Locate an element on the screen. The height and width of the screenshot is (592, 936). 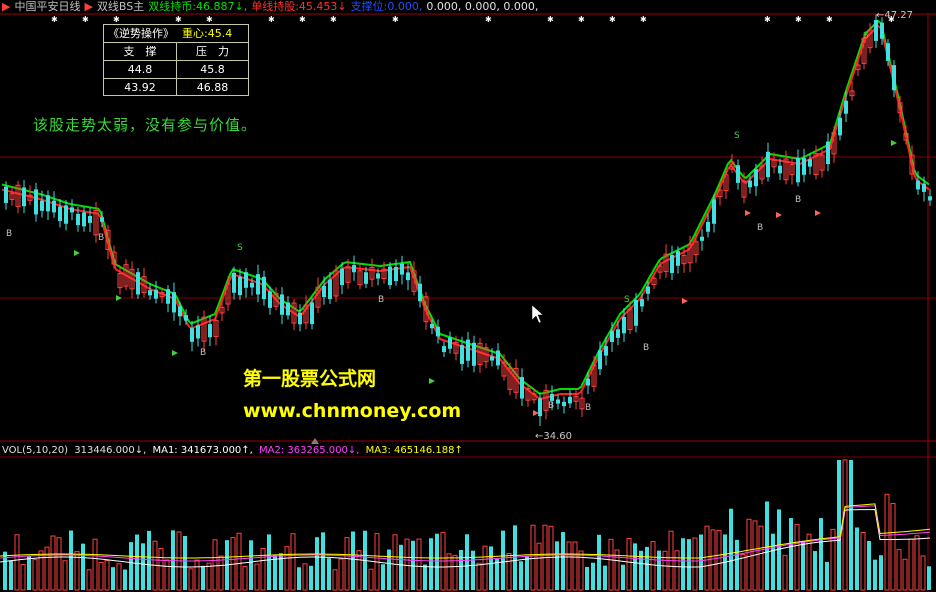
volume-name: VOL(5,10,20) is located at coordinates (35, 450).